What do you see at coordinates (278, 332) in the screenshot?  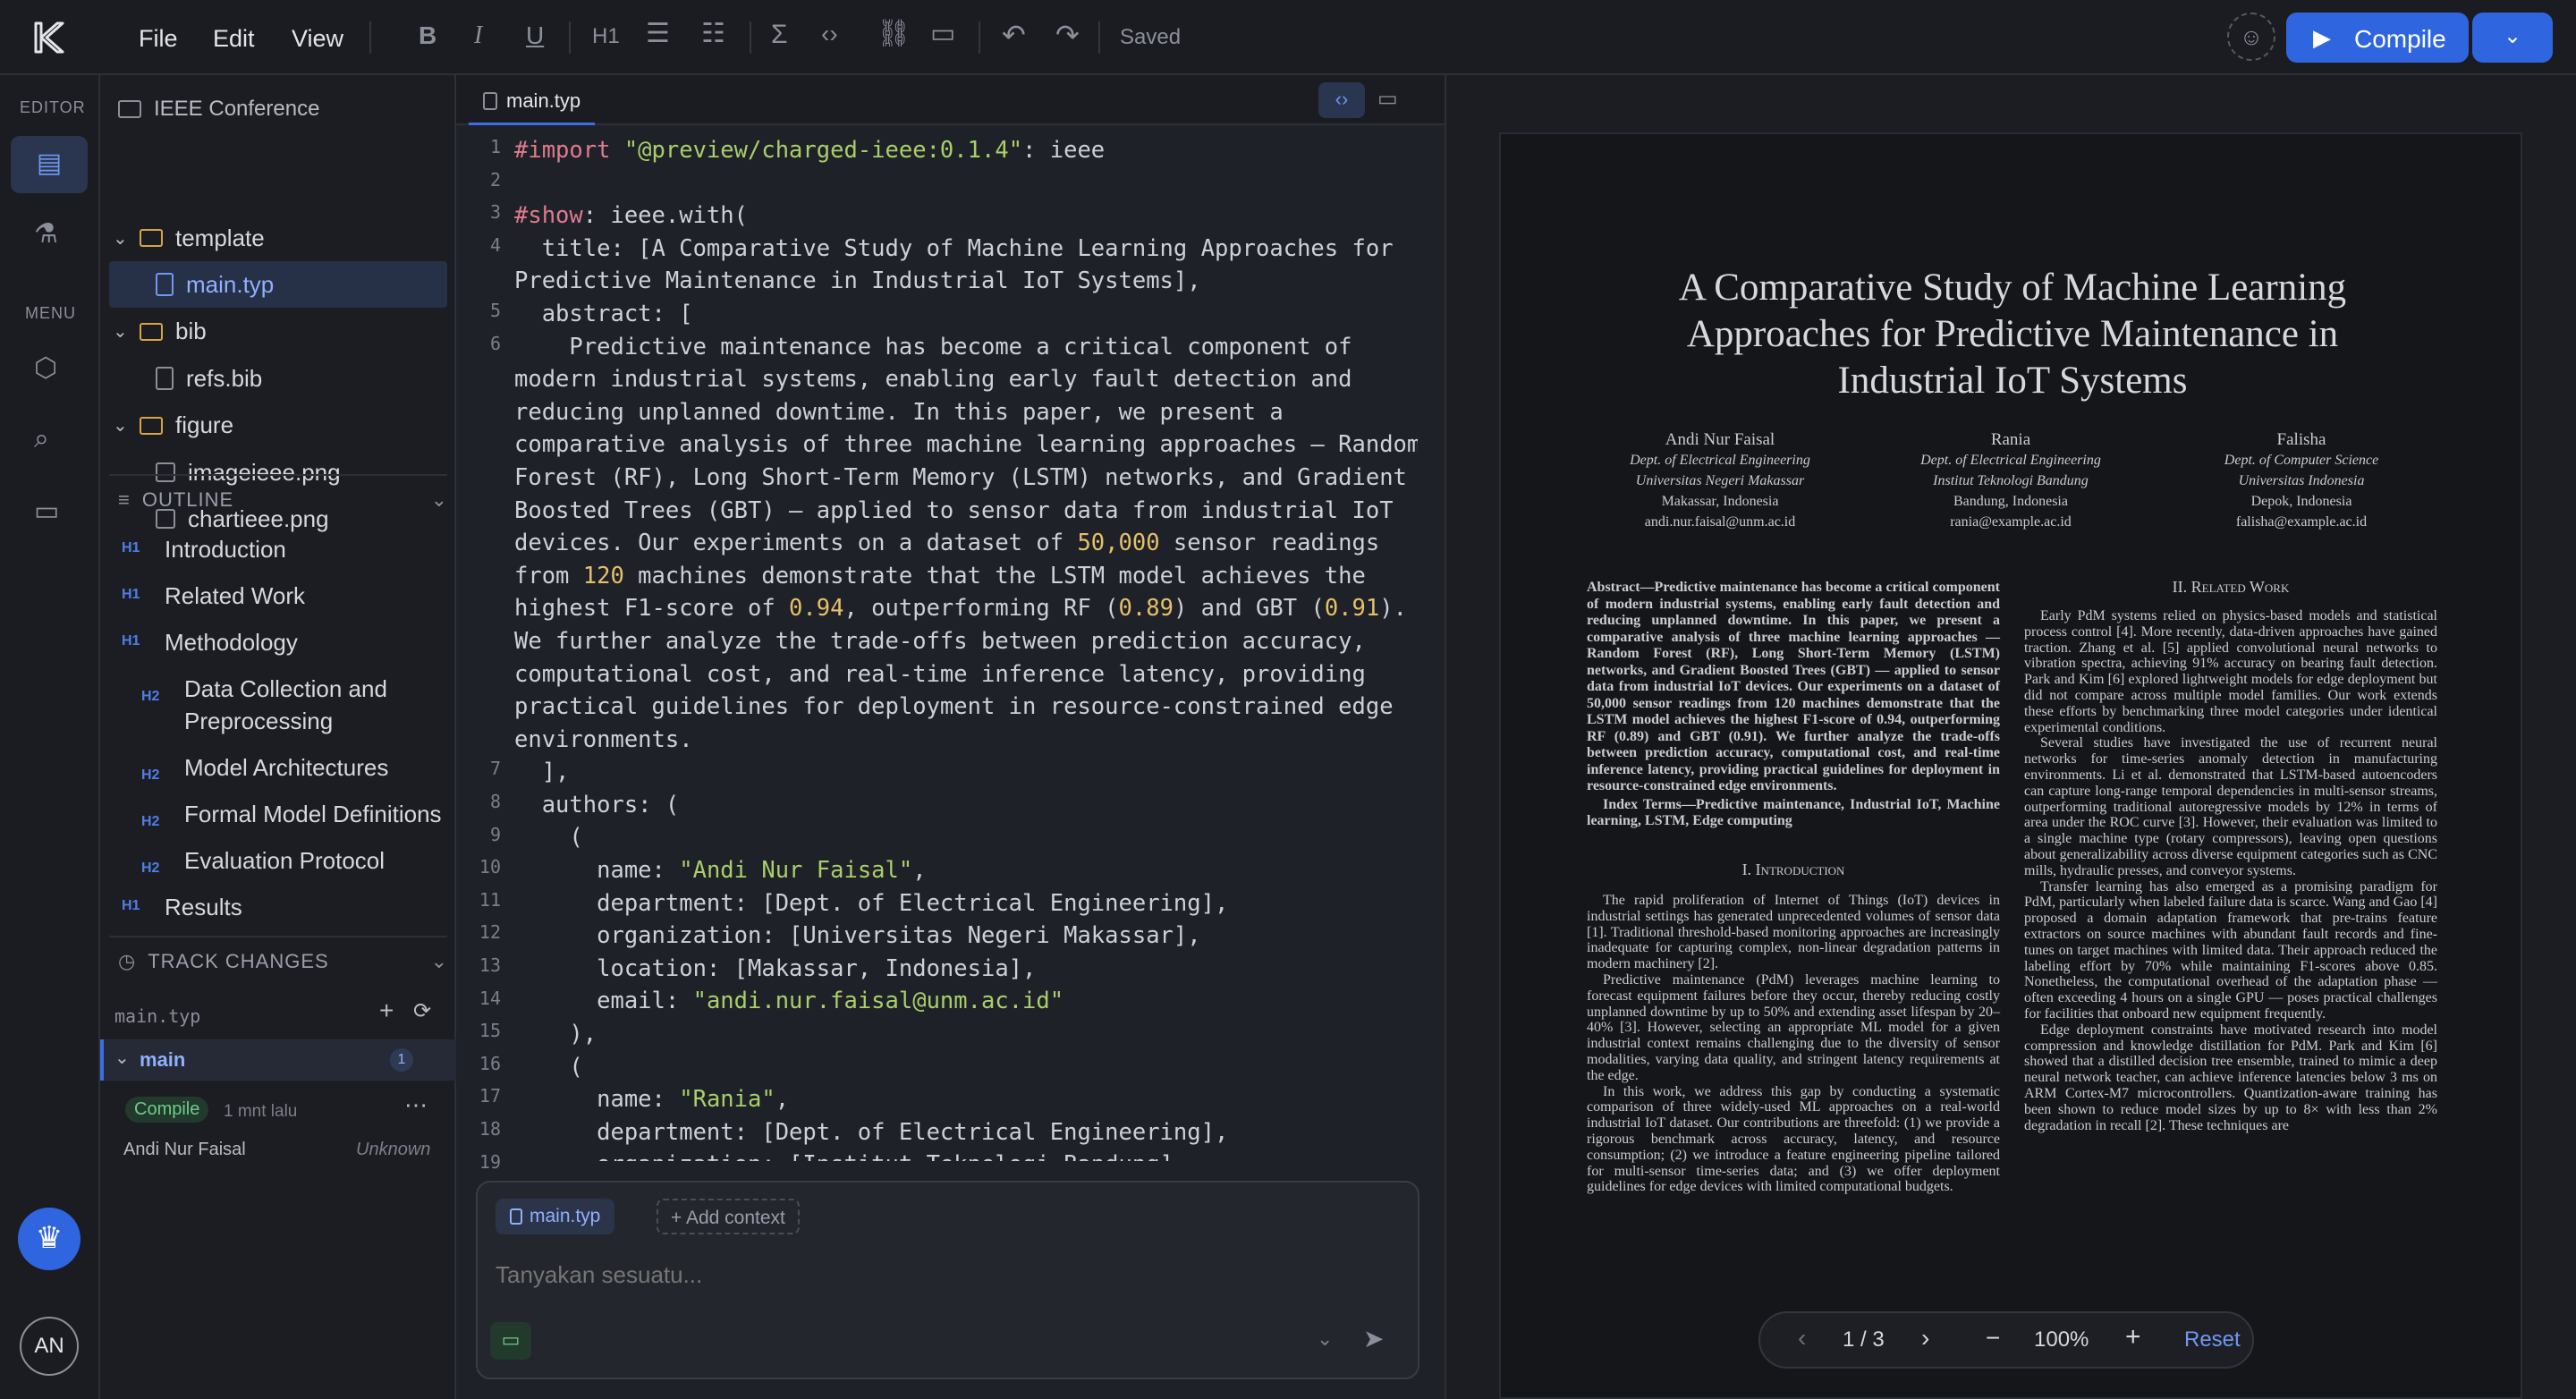 I see `file-tree-item: ⌄ bib` at bounding box center [278, 332].